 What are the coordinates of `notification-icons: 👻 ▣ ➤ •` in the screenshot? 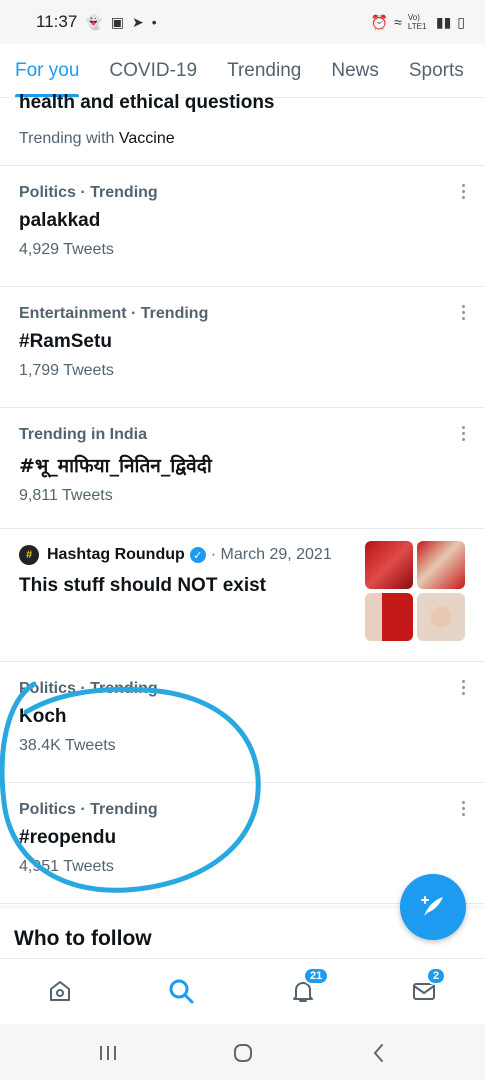 It's located at (120, 22).